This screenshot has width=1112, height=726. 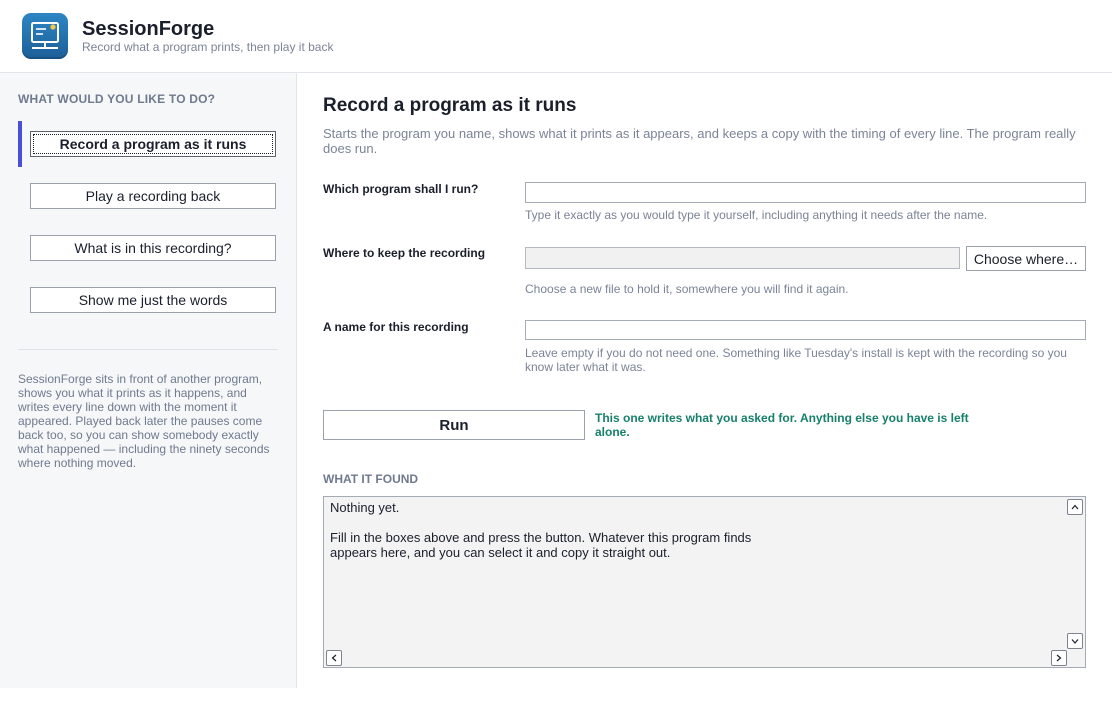 I want to click on app-title: SessionForge, so click(x=148, y=29).